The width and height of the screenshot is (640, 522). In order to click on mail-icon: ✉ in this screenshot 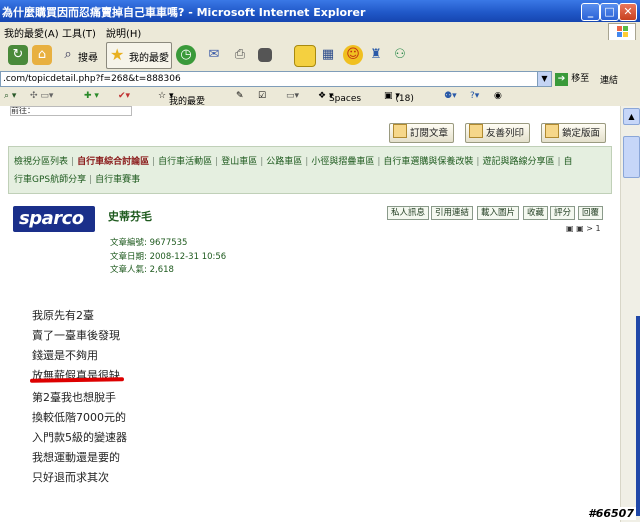, I will do `click(214, 55)`.